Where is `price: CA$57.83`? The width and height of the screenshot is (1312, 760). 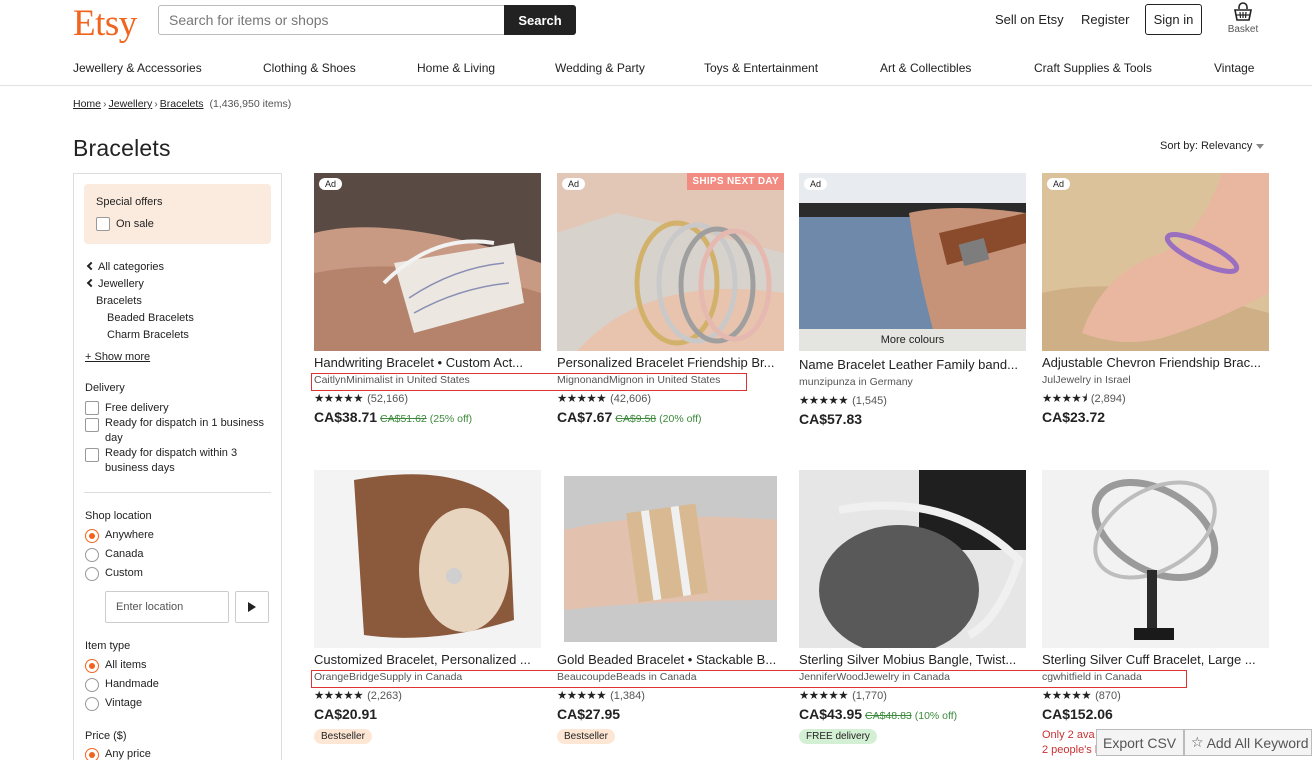 price: CA$57.83 is located at coordinates (831, 419).